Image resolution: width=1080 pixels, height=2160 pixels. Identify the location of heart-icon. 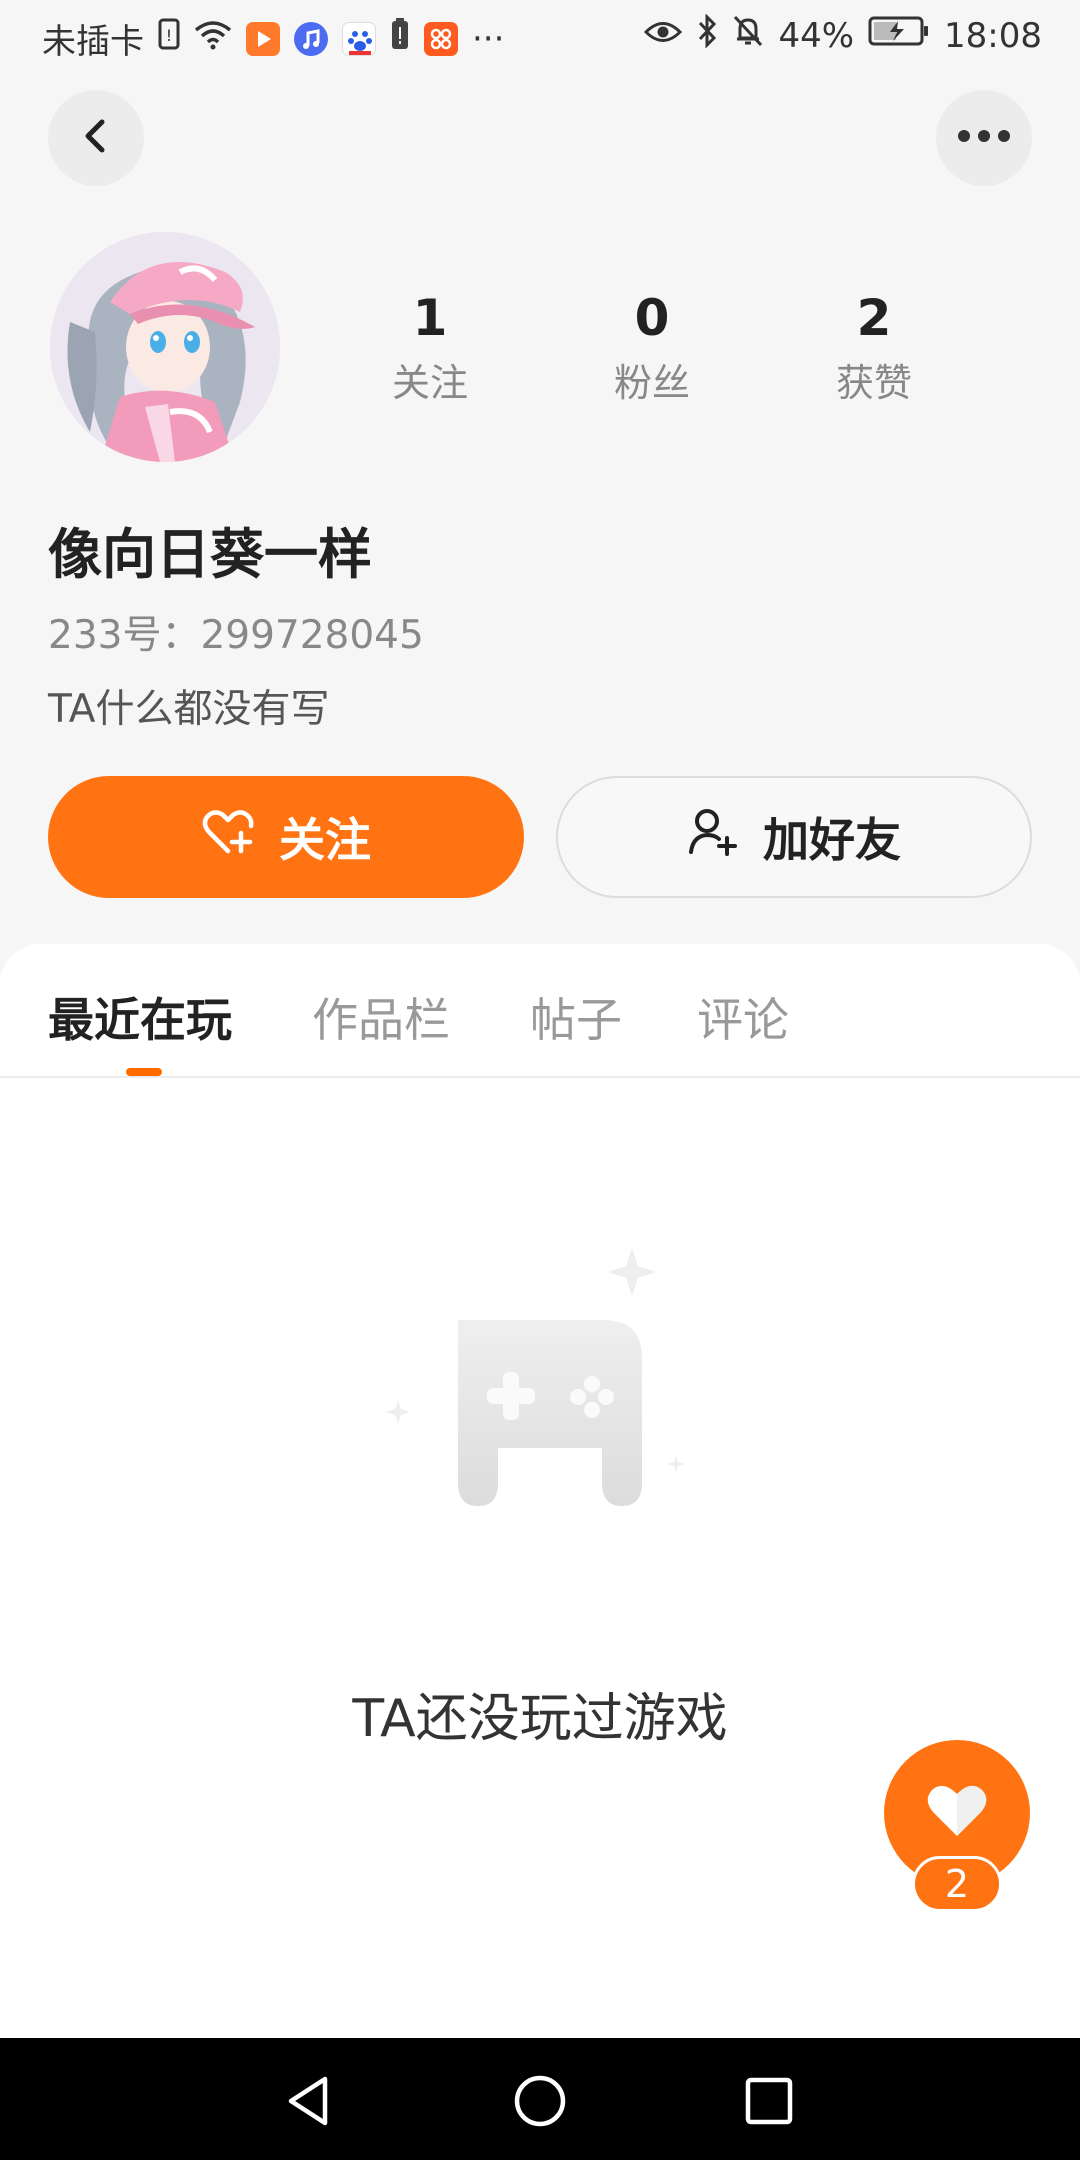
(957, 1813).